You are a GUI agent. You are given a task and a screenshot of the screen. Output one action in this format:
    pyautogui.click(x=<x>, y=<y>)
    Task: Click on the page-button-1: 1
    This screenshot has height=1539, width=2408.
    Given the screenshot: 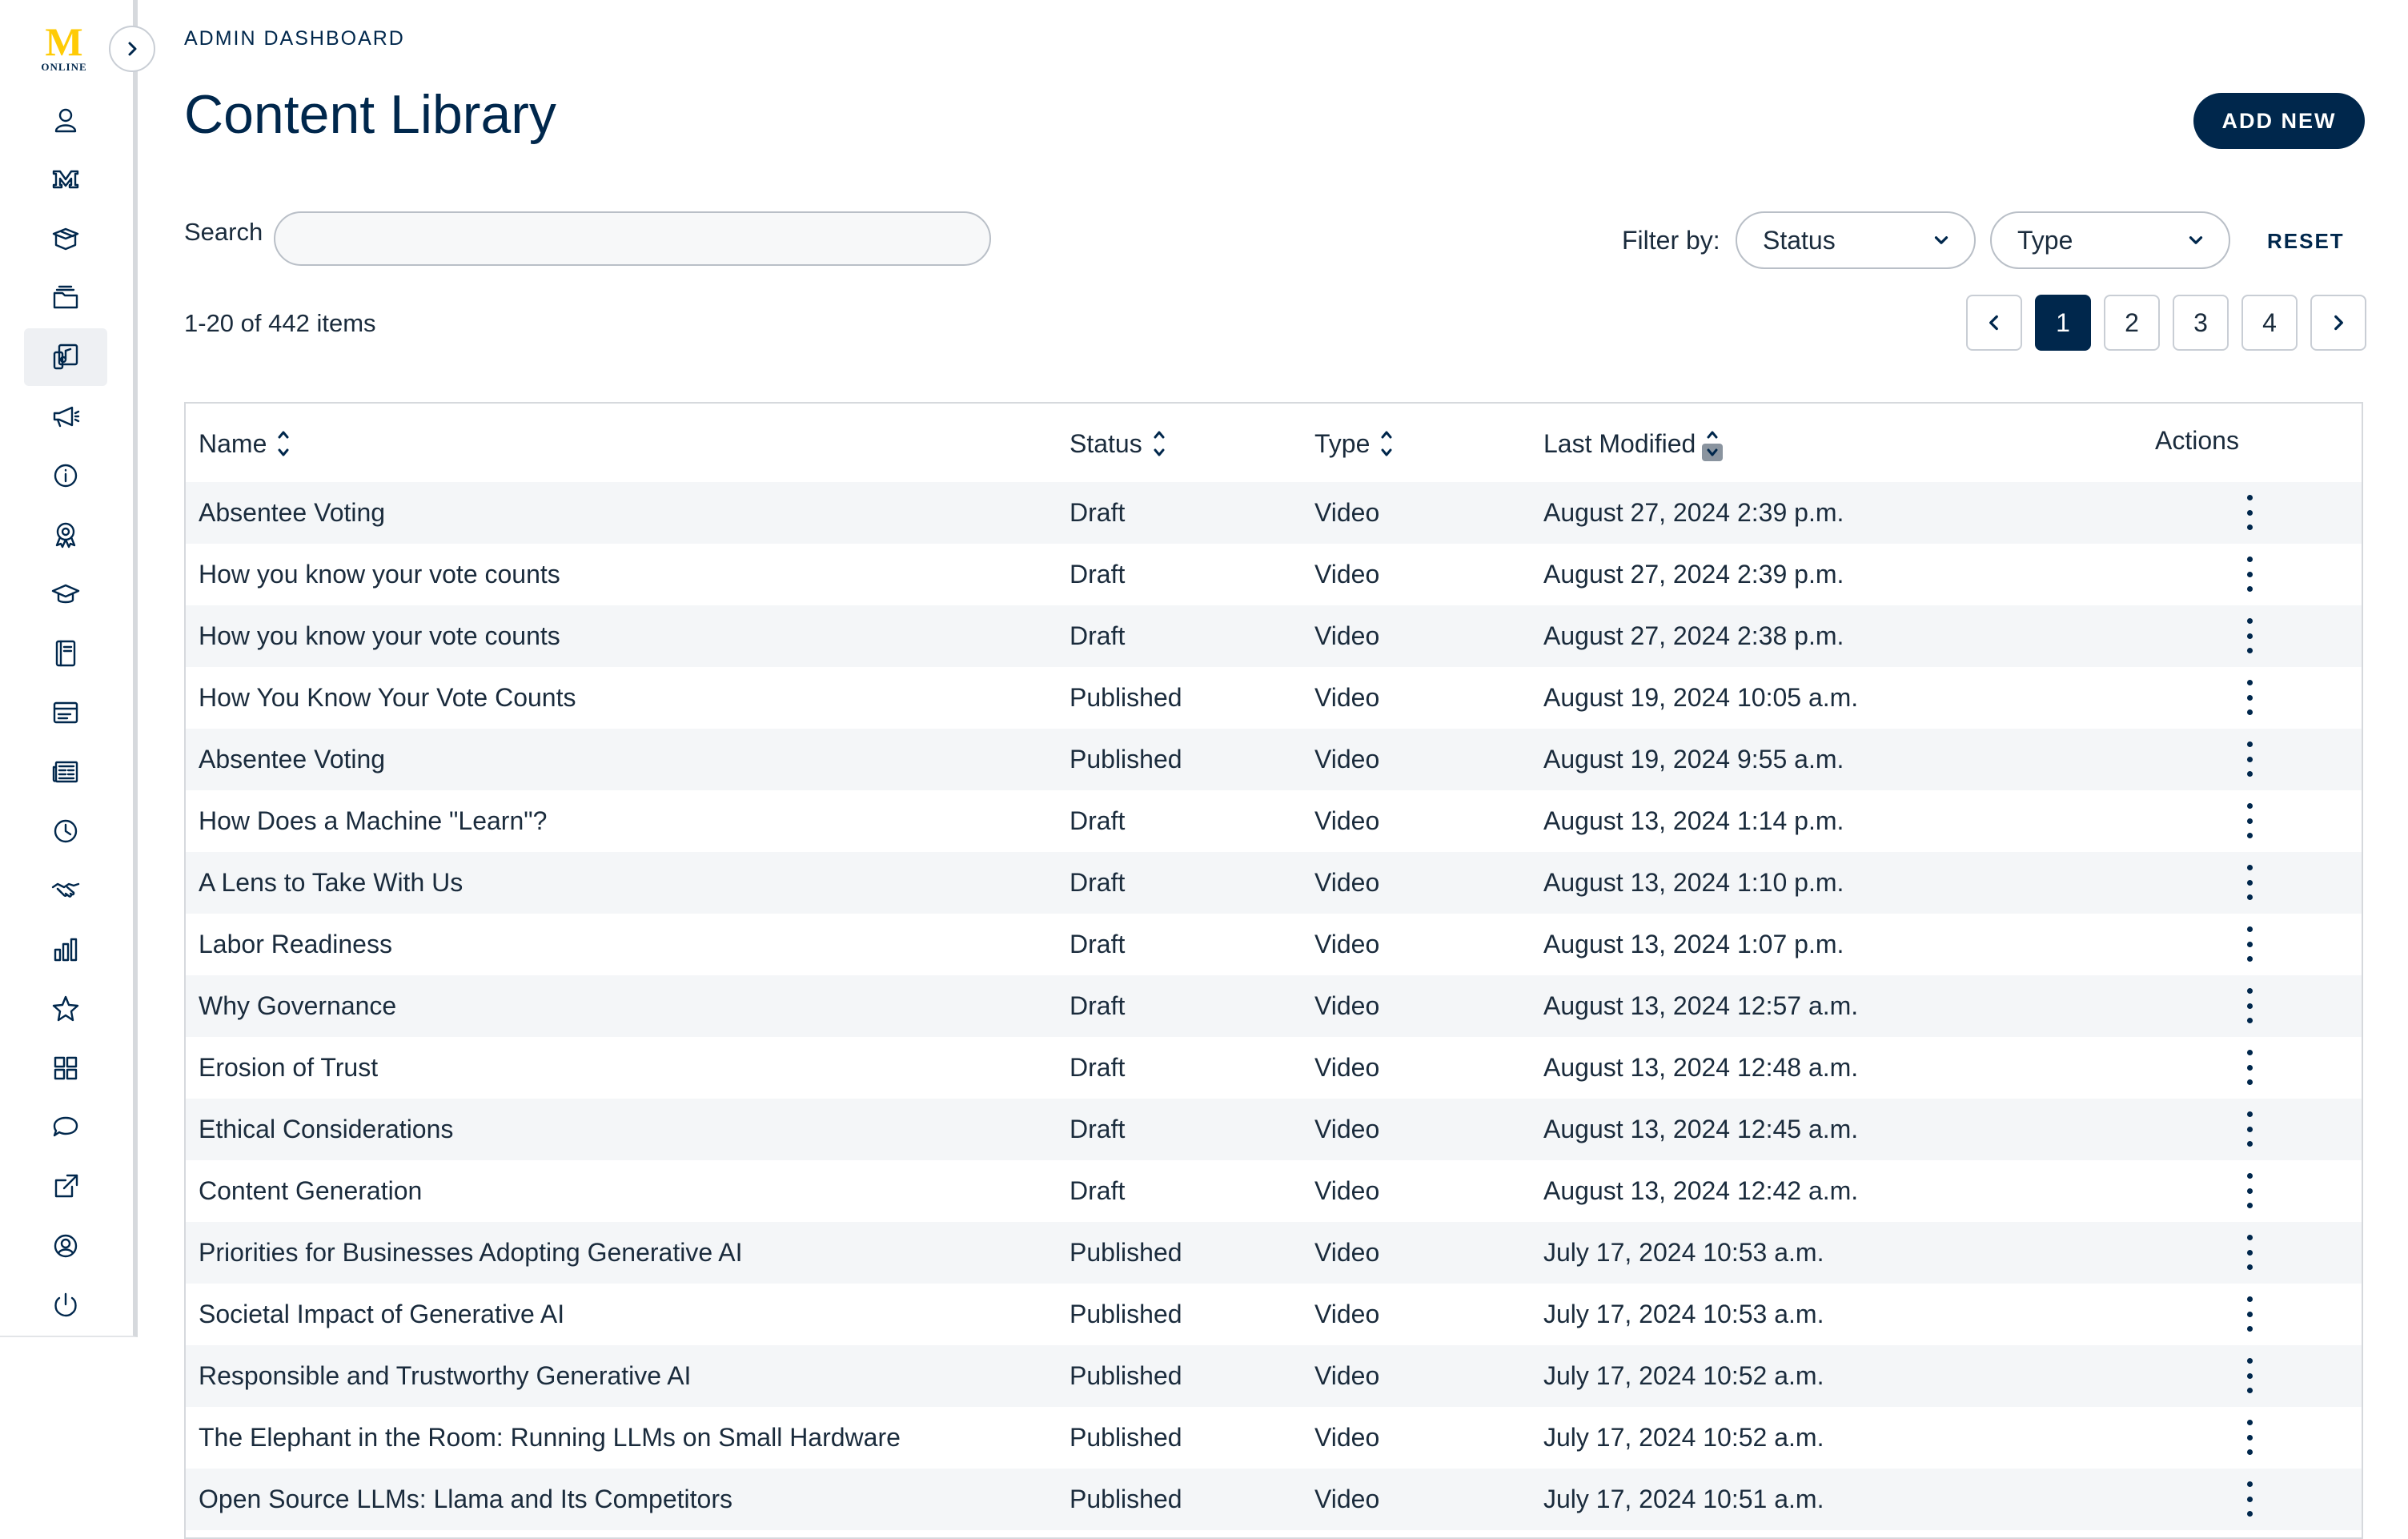 What is the action you would take?
    pyautogui.click(x=2063, y=323)
    